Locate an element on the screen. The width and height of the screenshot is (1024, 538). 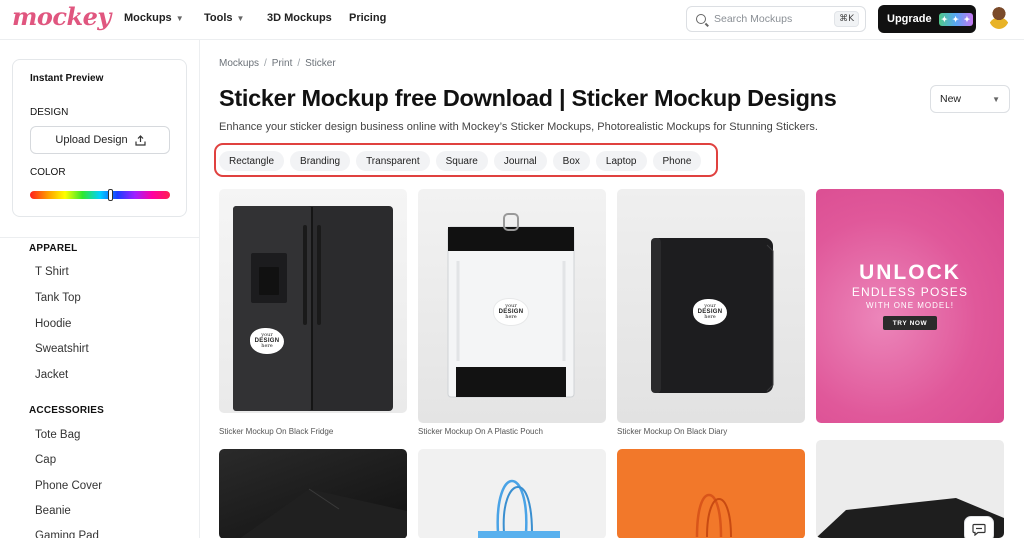
black-box-thumbnail is located at coordinates (313, 493).